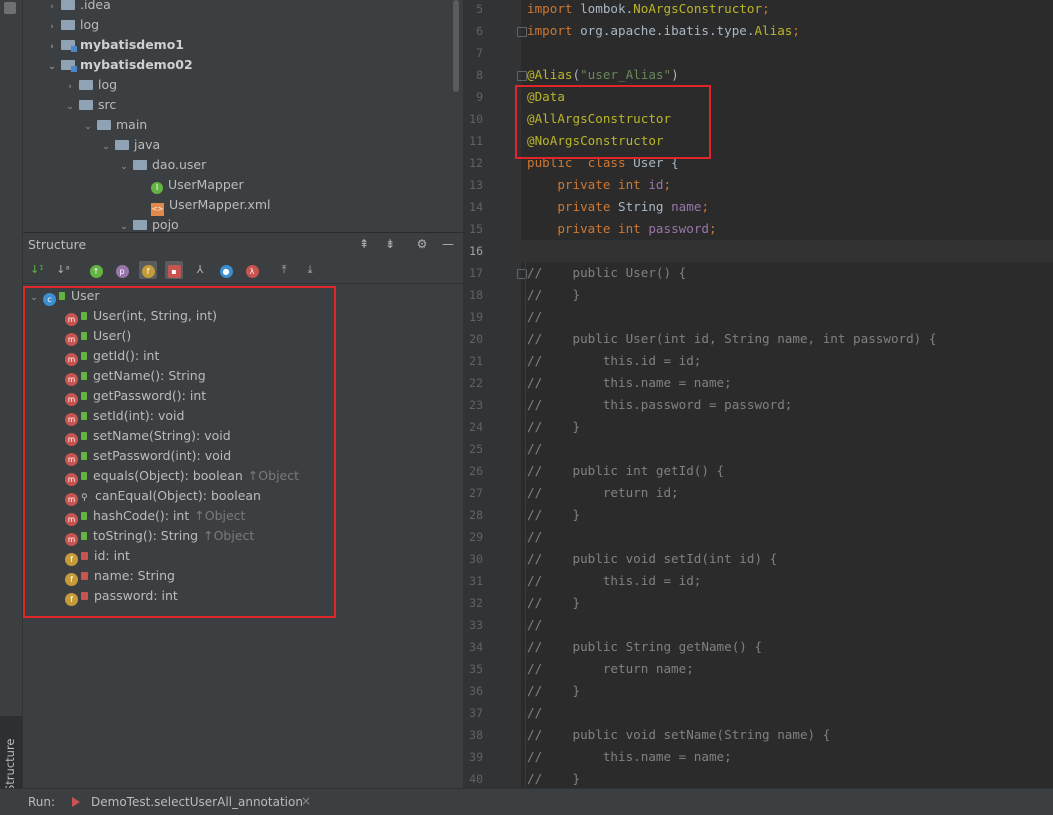 This screenshot has width=1053, height=815. I want to click on code-line: private int id;, so click(599, 185).